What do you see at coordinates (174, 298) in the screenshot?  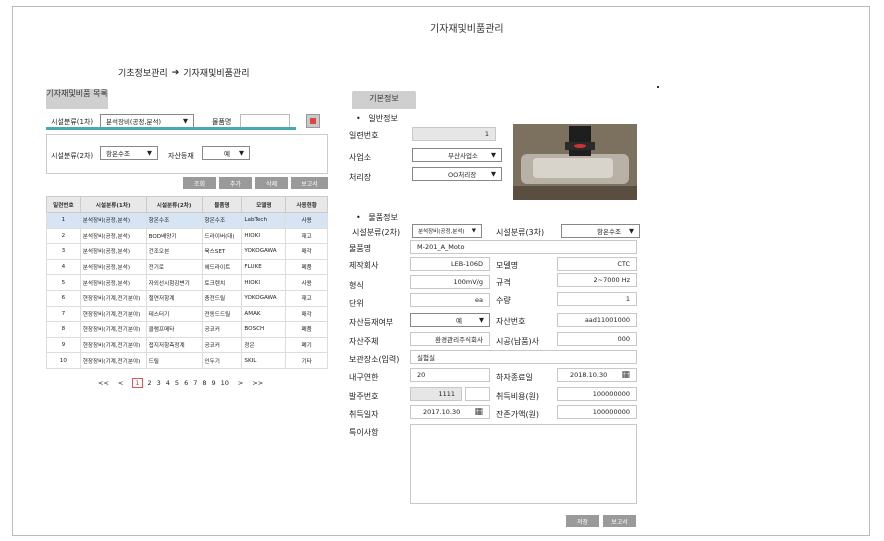 I see `cell-cat2: 절연저항계` at bounding box center [174, 298].